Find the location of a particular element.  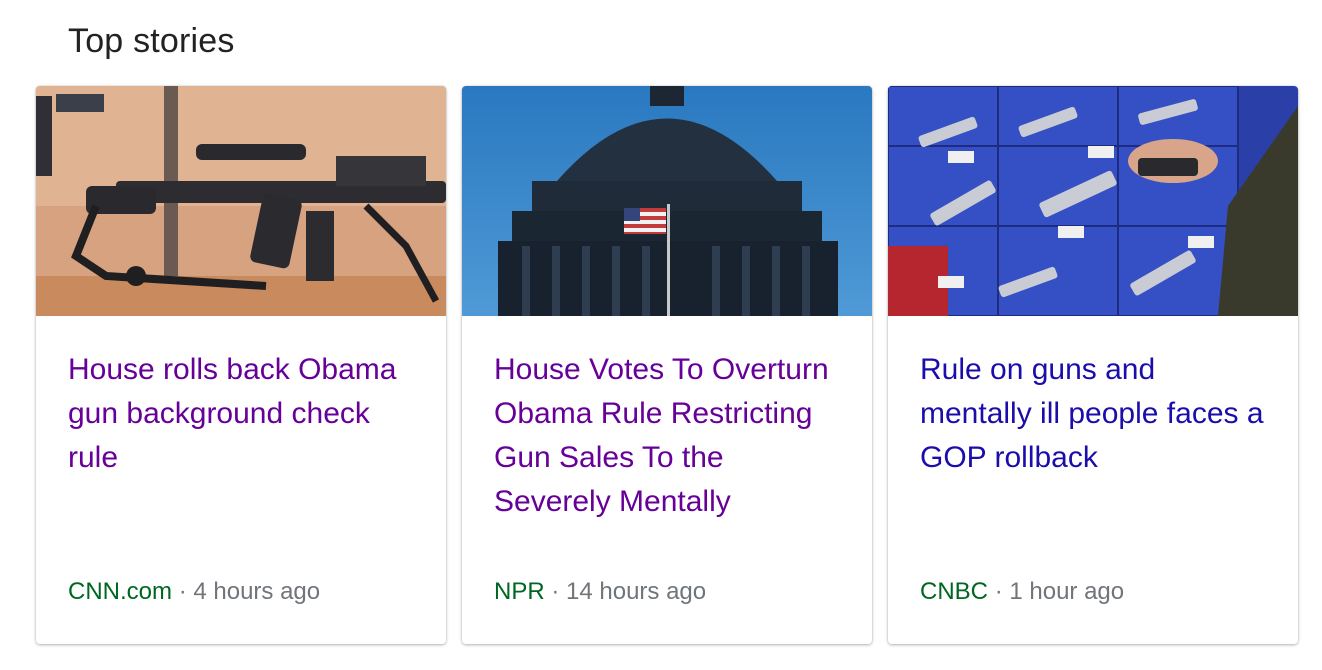

story-source: CNN.com is located at coordinates (120, 591).